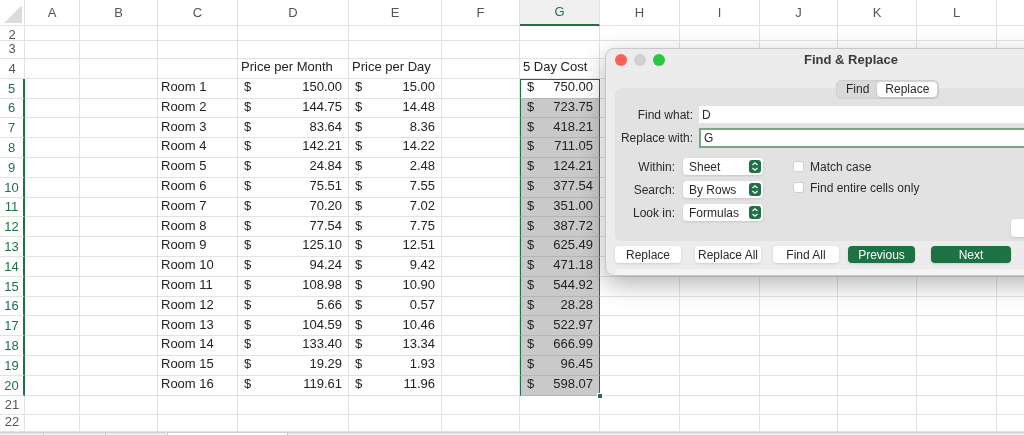 The image size is (1024, 435). I want to click on column-header: I, so click(720, 13).